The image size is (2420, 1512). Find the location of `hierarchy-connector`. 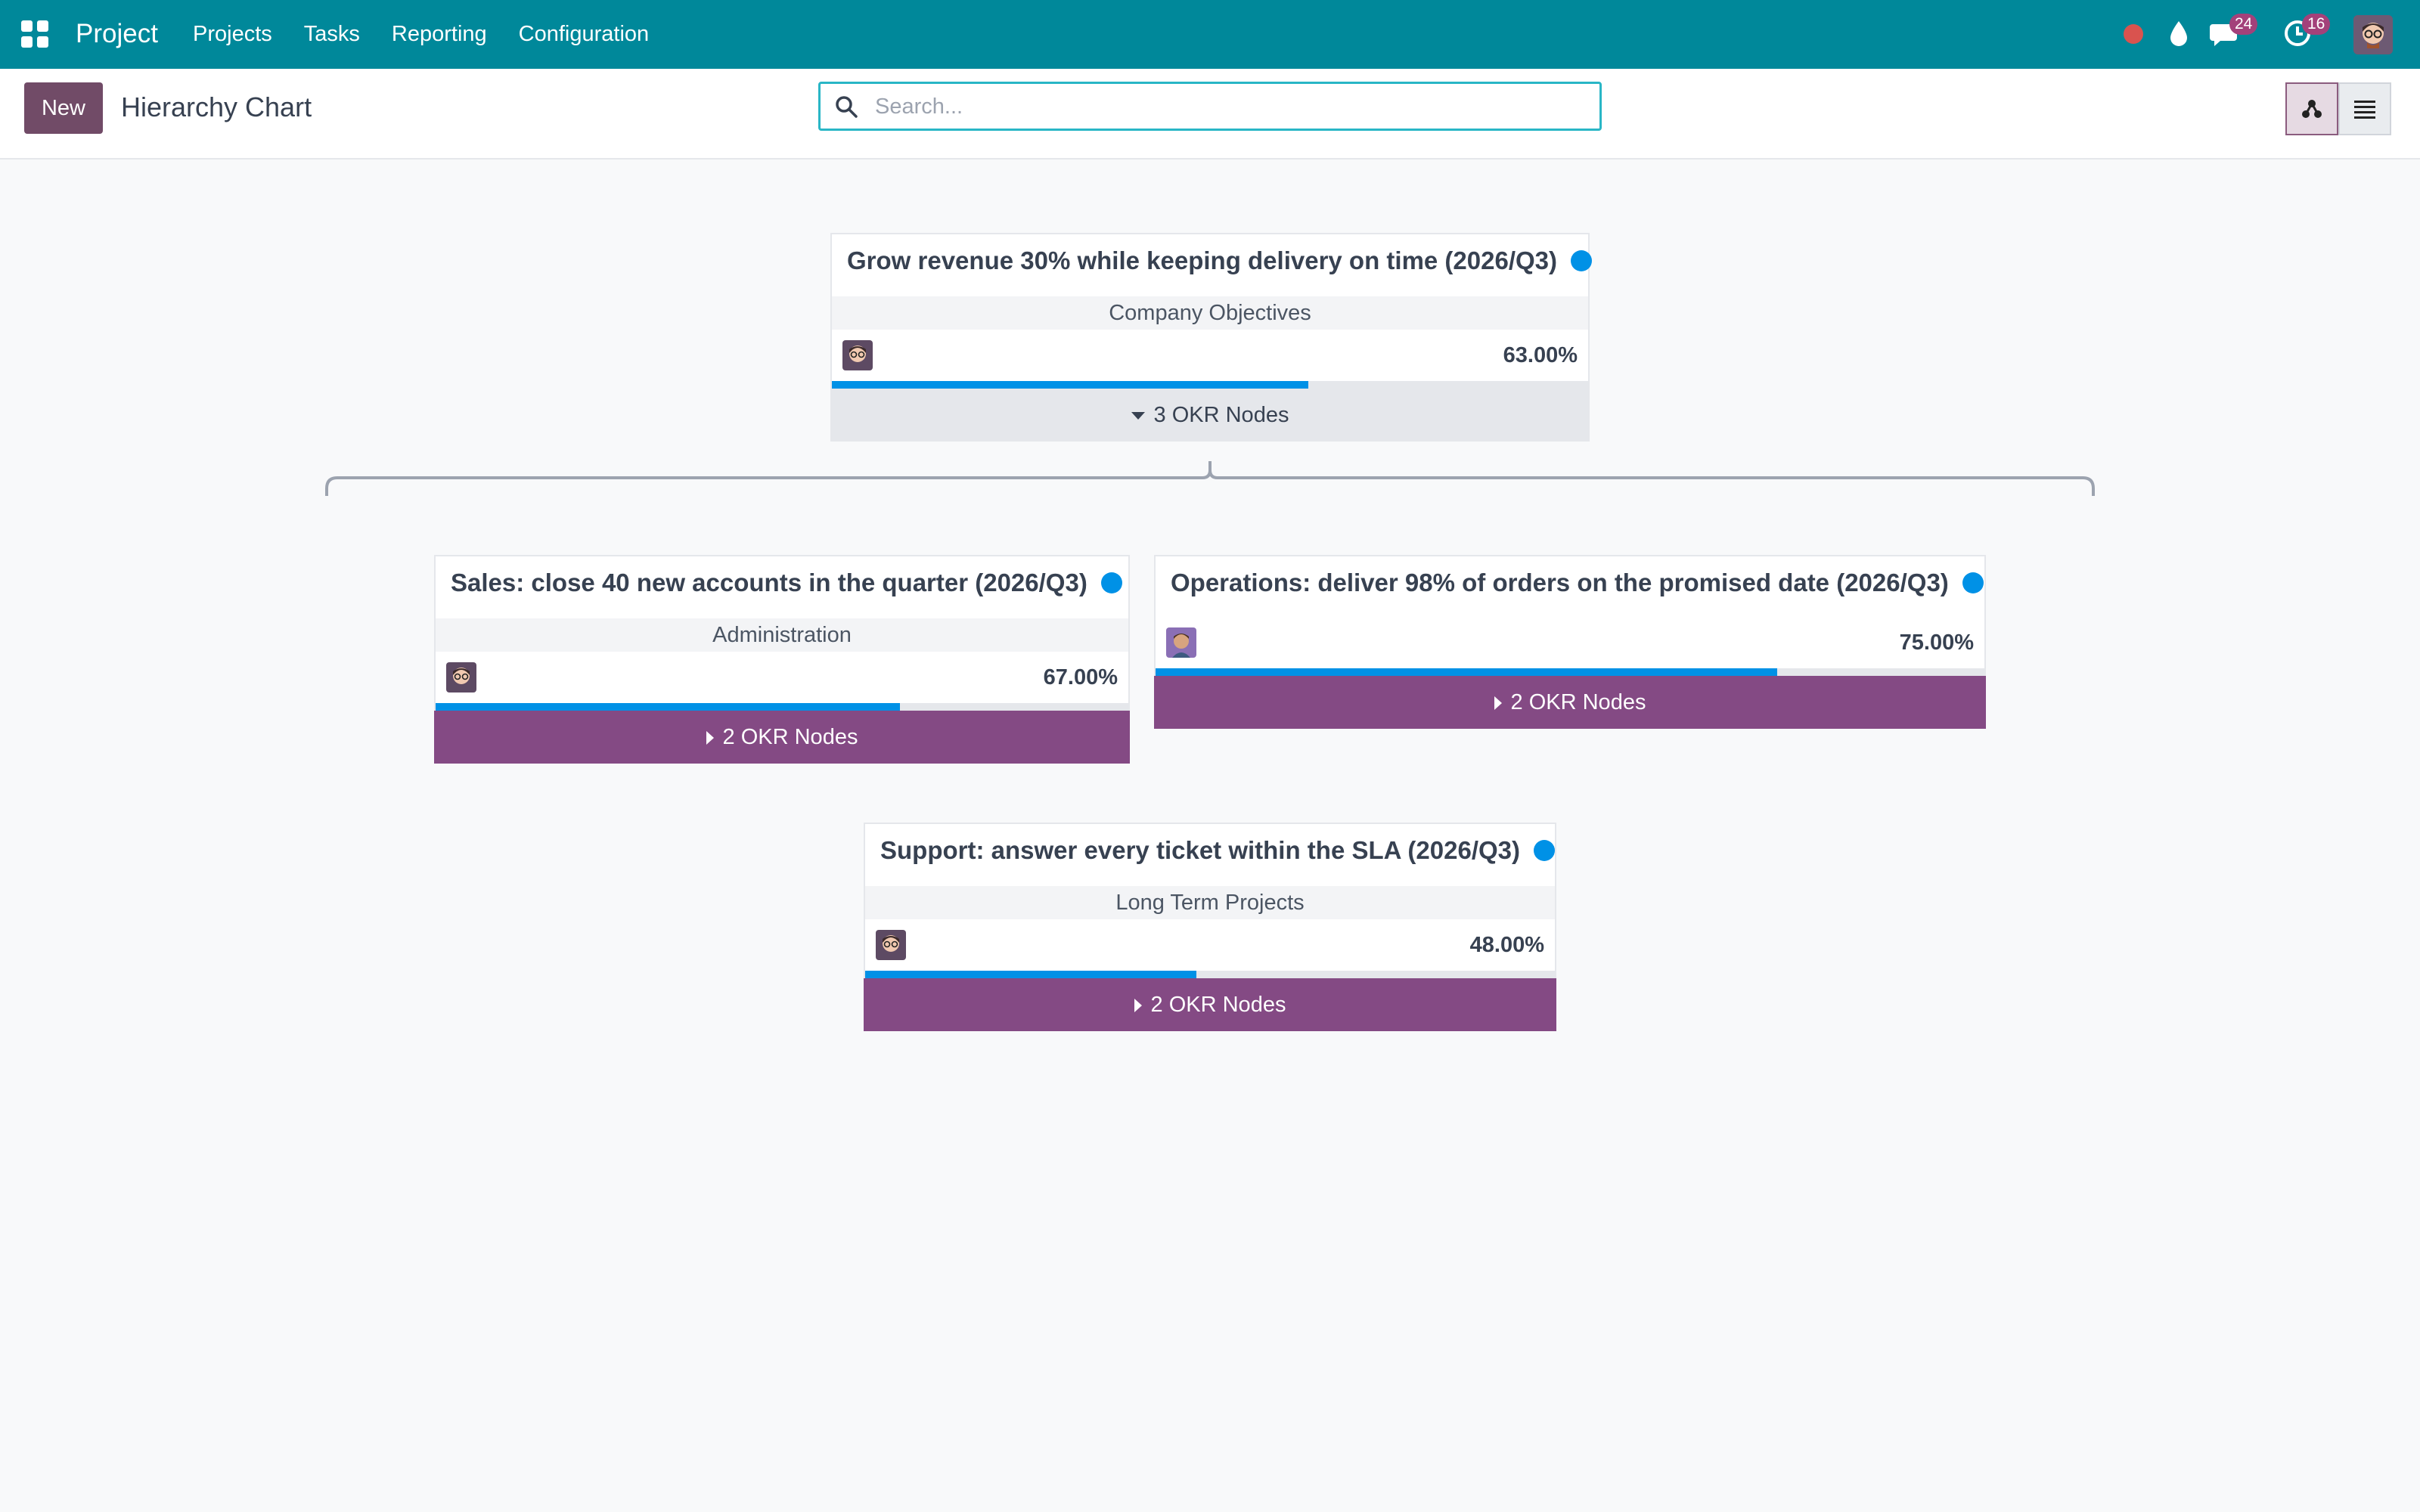

hierarchy-connector is located at coordinates (1210, 478).